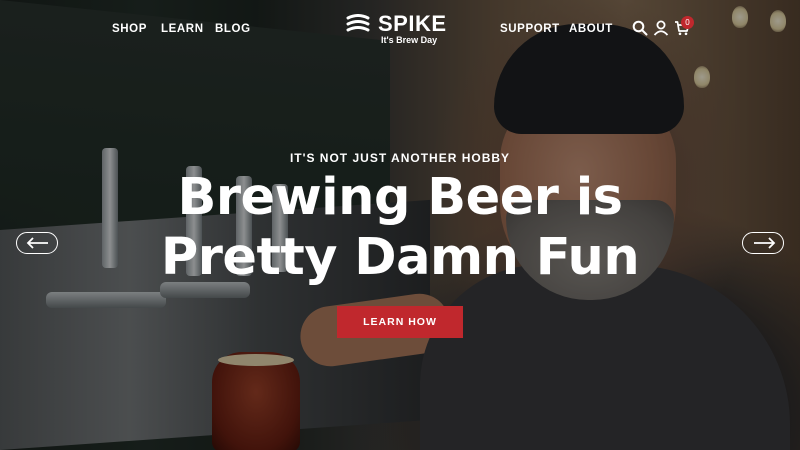 Image resolution: width=800 pixels, height=450 pixels. Describe the element at coordinates (591, 29) in the screenshot. I see `nav-about: ABOUT` at that location.